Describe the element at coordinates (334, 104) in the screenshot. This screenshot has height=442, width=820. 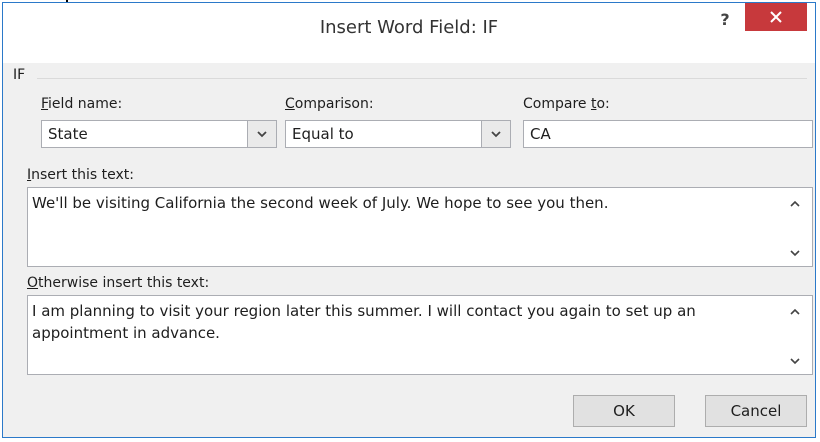
I see `comparison-label-rest: omparison:` at that location.